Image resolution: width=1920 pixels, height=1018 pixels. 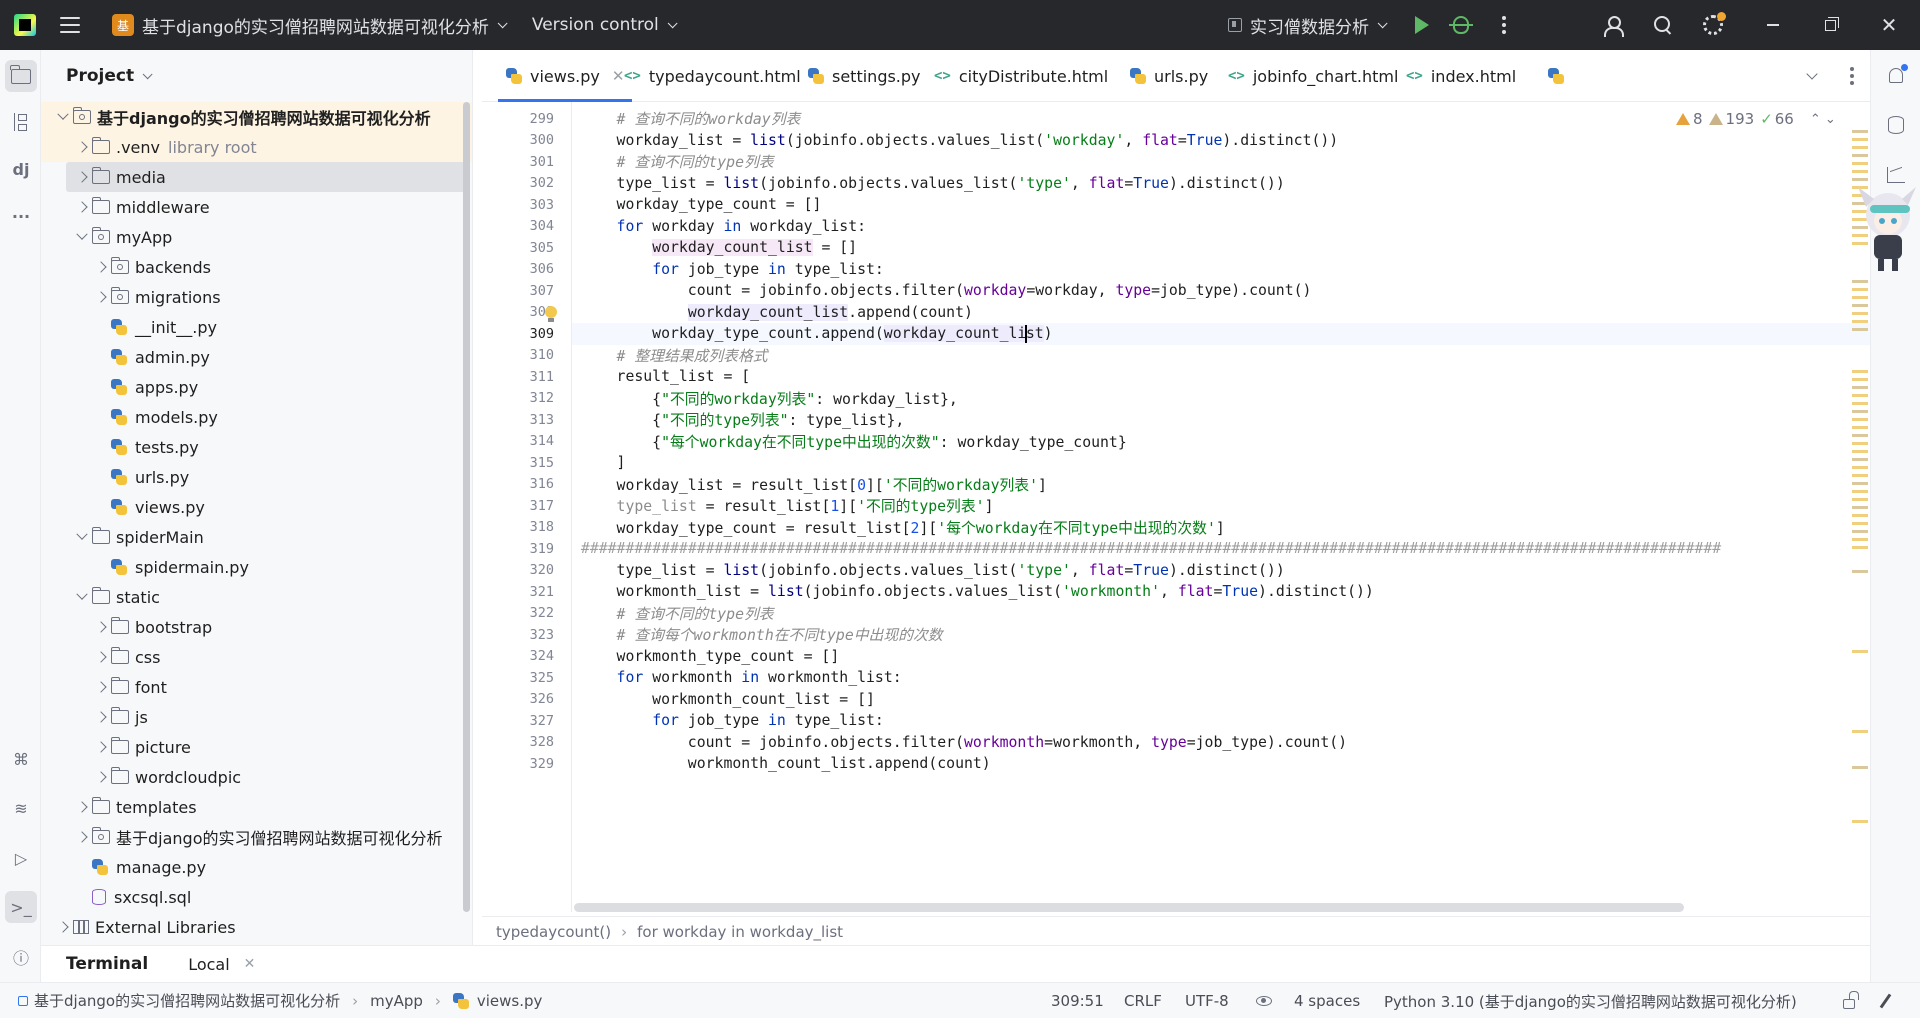 I want to click on code-line: 310 # 整理结果成列表格式, so click(x=1200, y=356).